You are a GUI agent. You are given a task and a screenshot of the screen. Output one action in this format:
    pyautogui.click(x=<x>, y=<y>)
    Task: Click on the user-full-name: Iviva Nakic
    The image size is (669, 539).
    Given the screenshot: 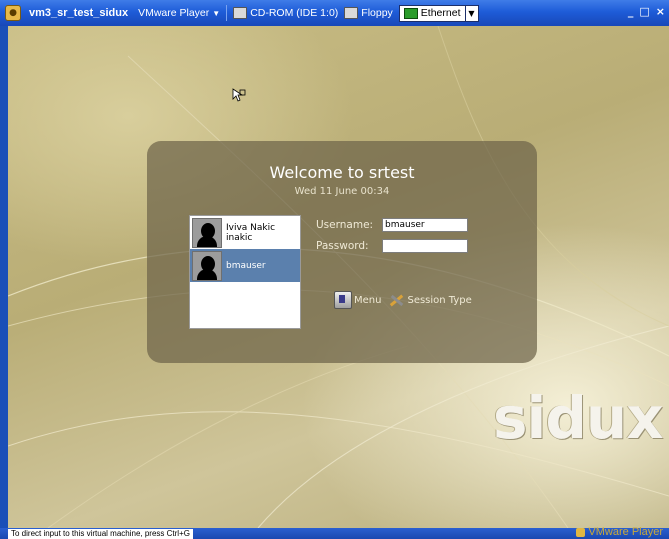 What is the action you would take?
    pyautogui.click(x=251, y=227)
    